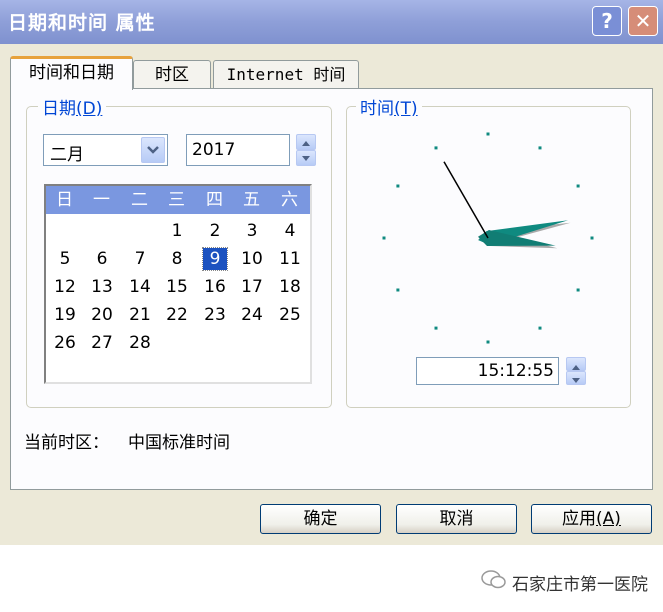 Image resolution: width=663 pixels, height=612 pixels. Describe the element at coordinates (286, 75) in the screenshot. I see `tab-internet-time: Internet 时间` at that location.